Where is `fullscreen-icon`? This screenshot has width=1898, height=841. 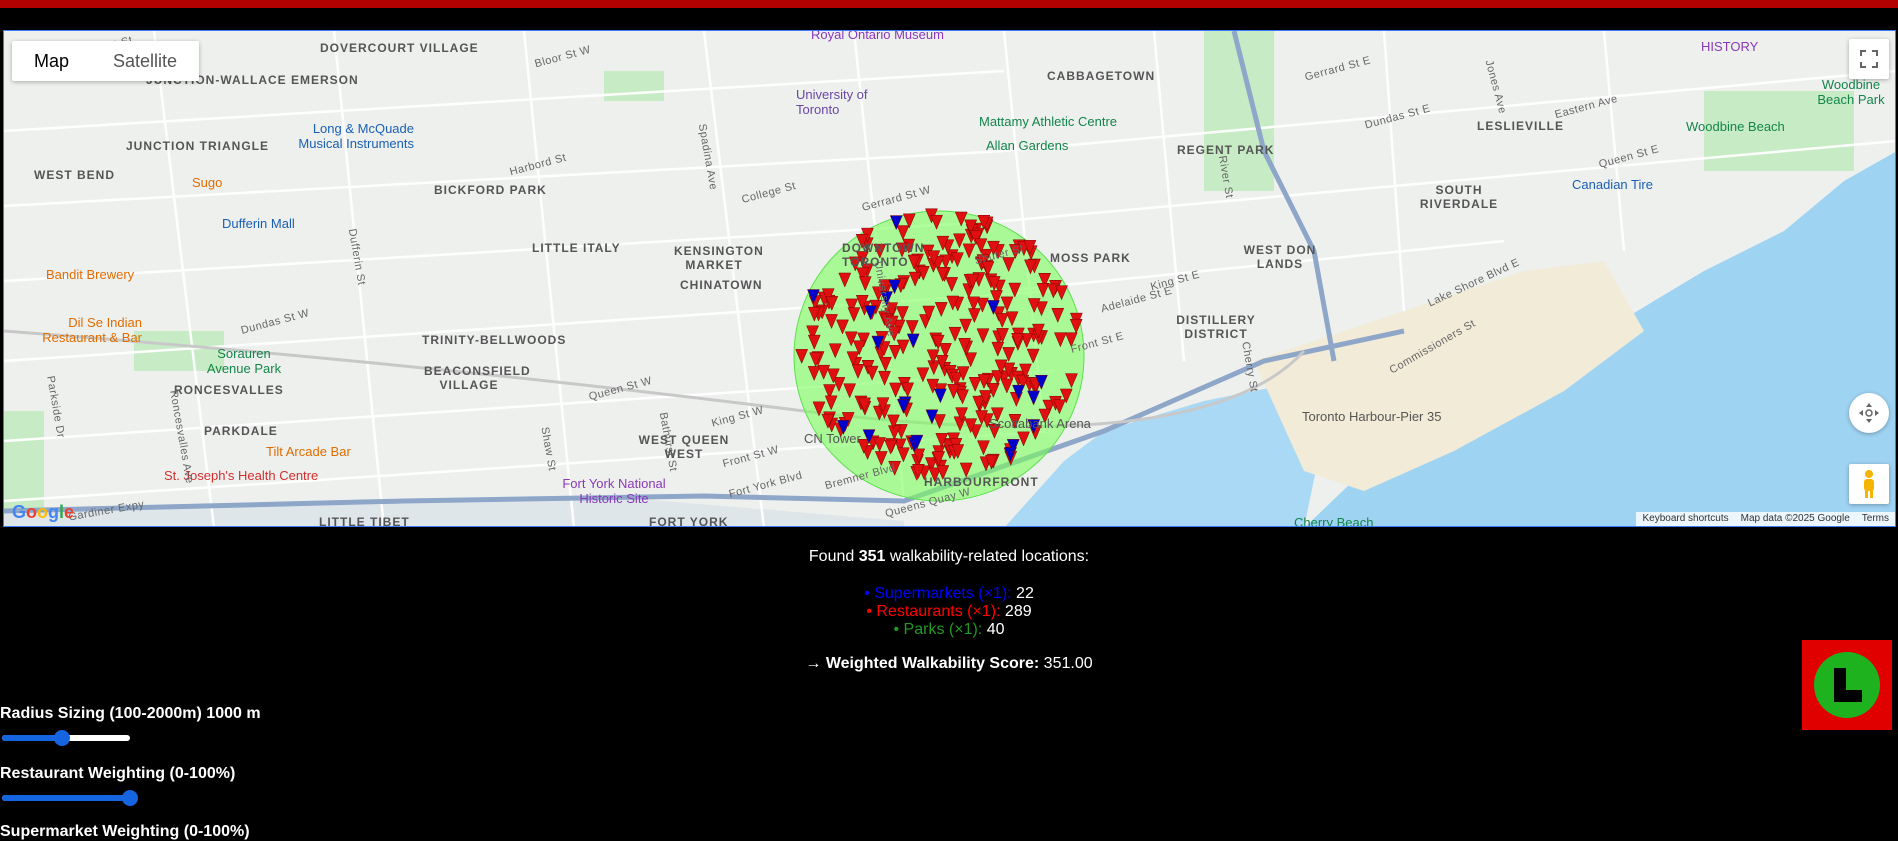 fullscreen-icon is located at coordinates (1869, 59).